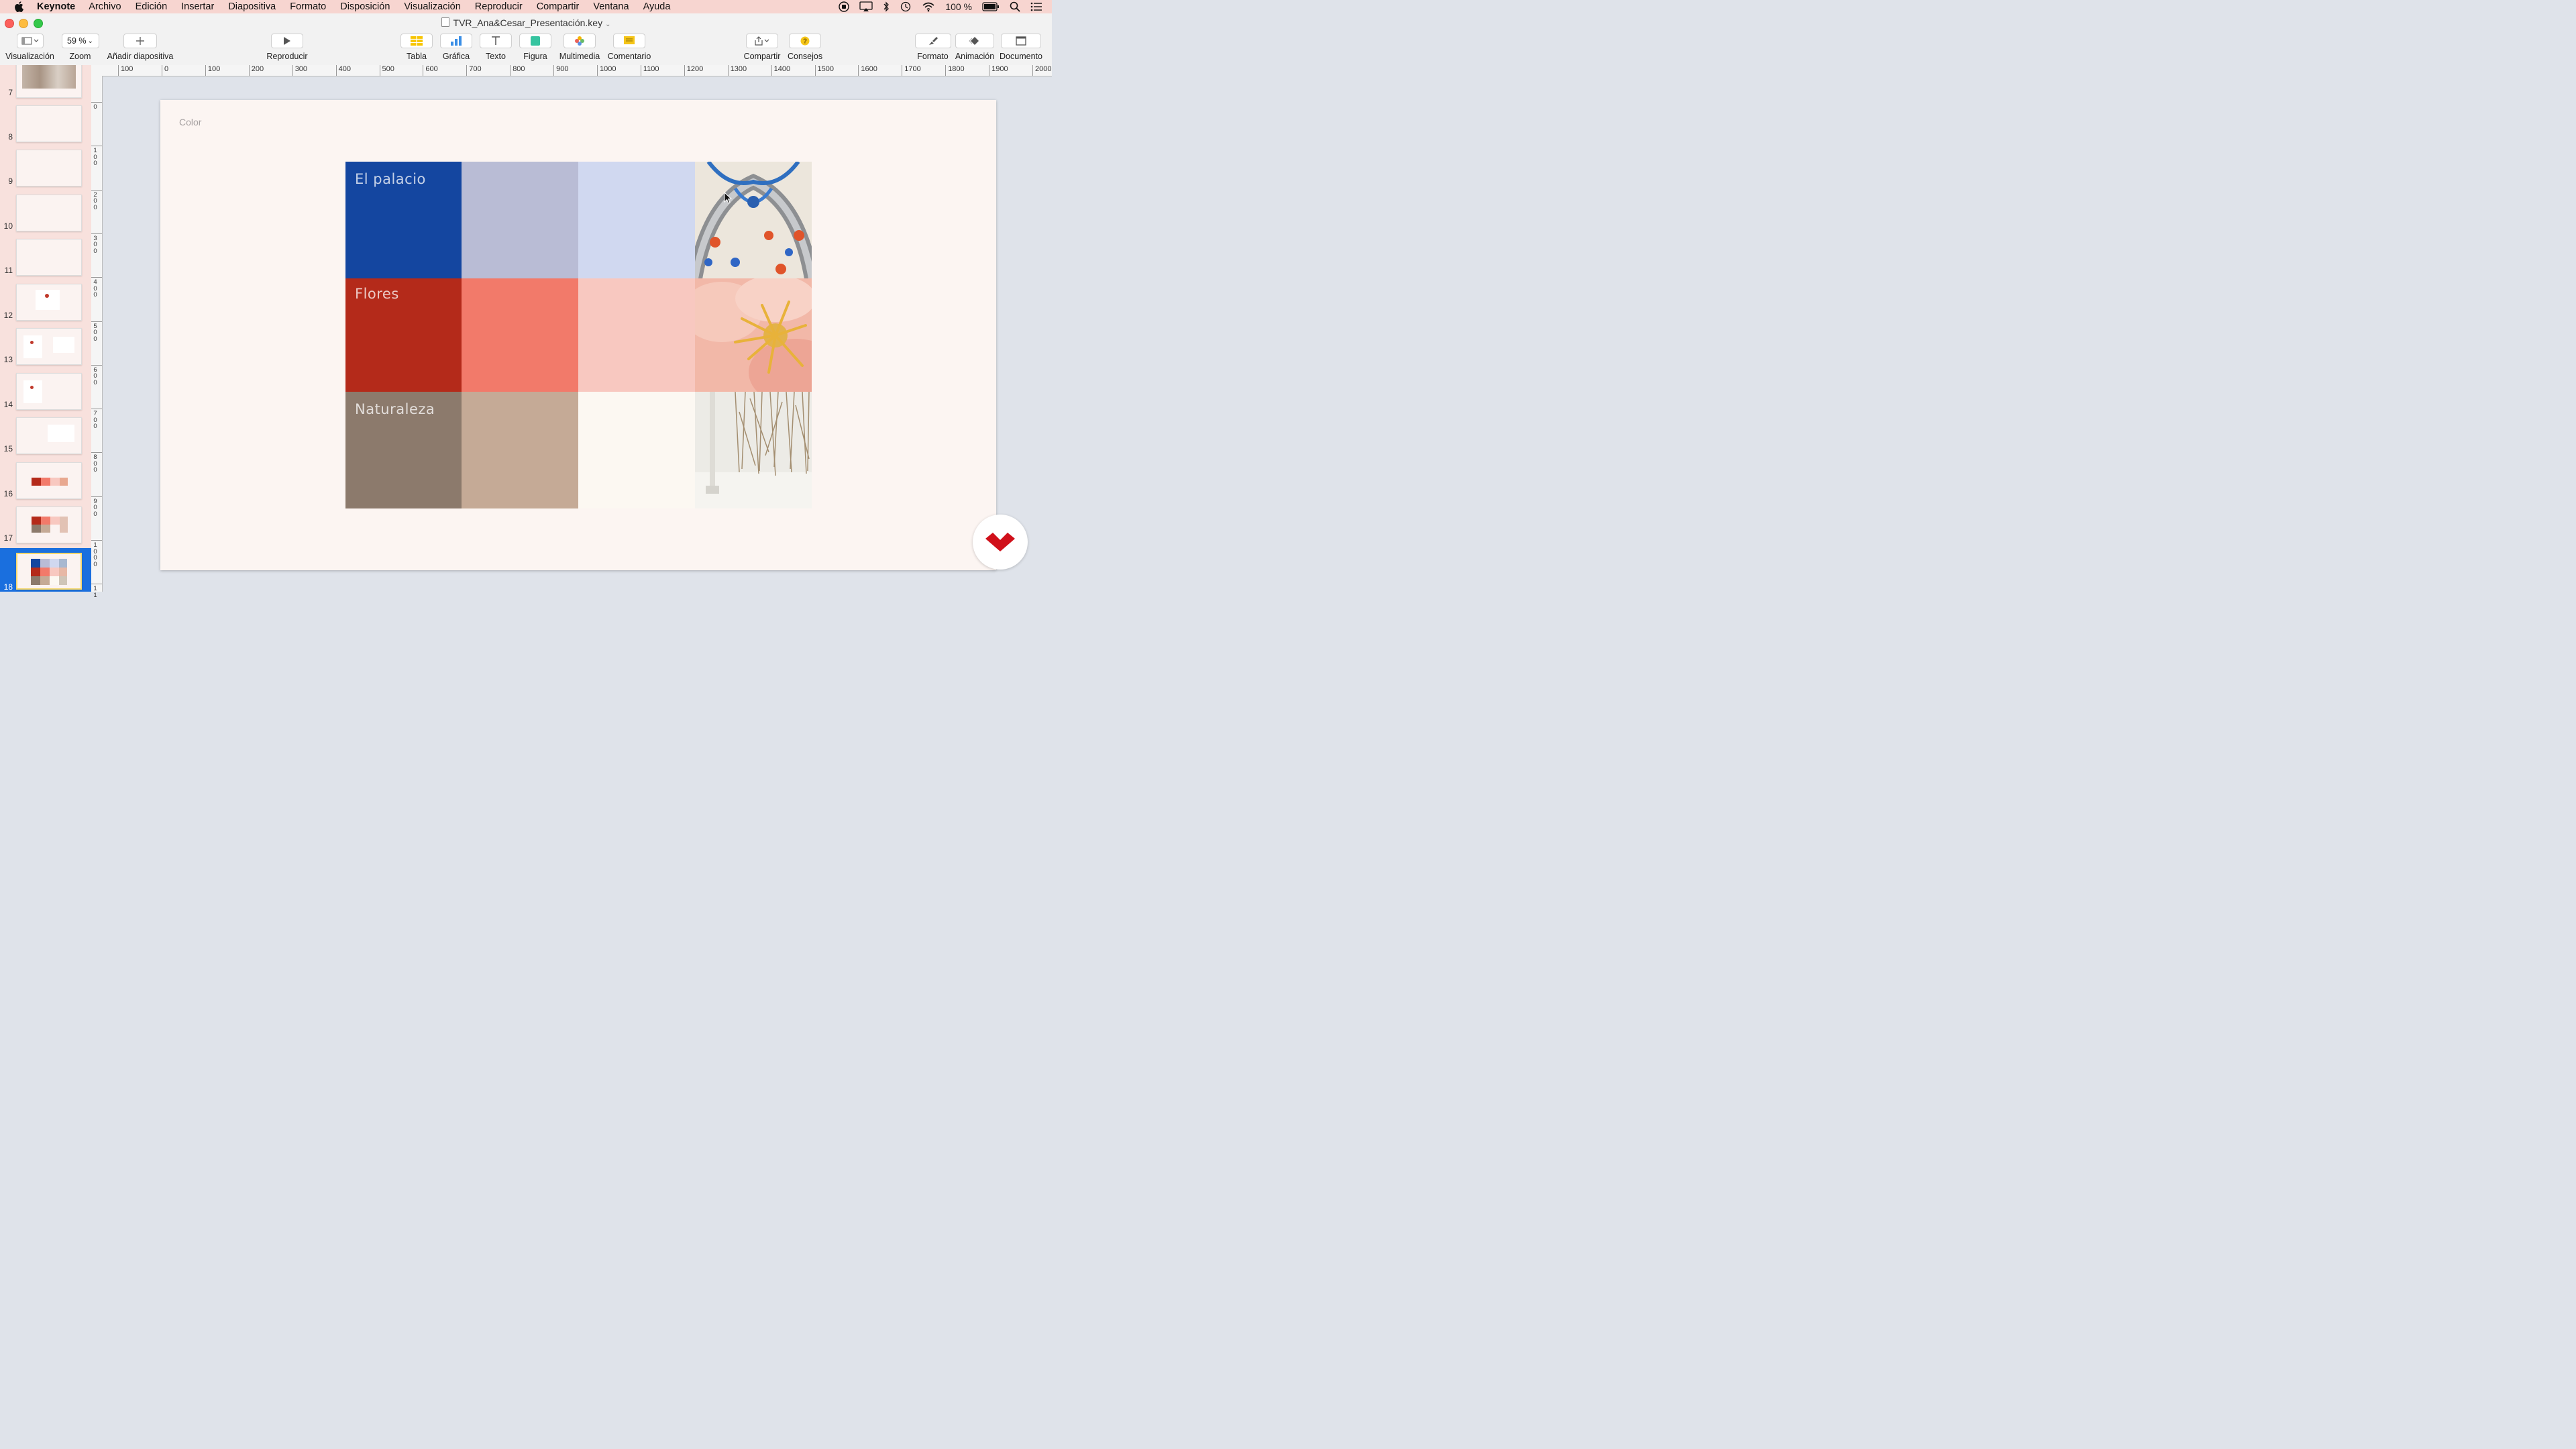 This screenshot has width=2576, height=1449. Describe the element at coordinates (18, 6) in the screenshot. I see `apple-icon` at that location.